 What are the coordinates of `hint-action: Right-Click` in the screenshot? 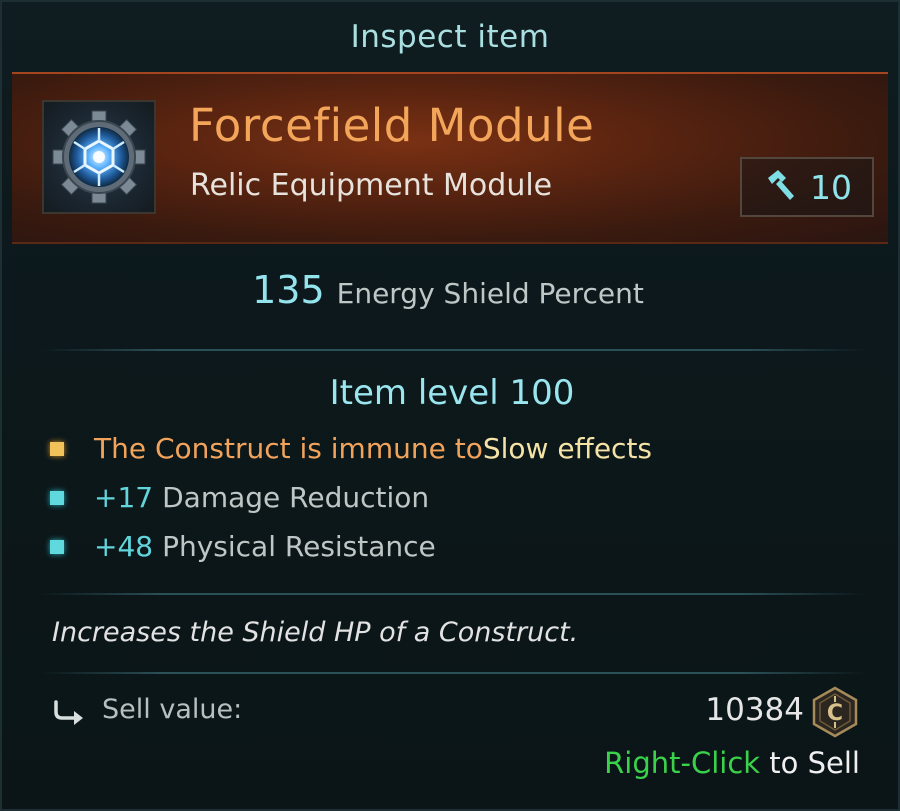 It's located at (682, 763).